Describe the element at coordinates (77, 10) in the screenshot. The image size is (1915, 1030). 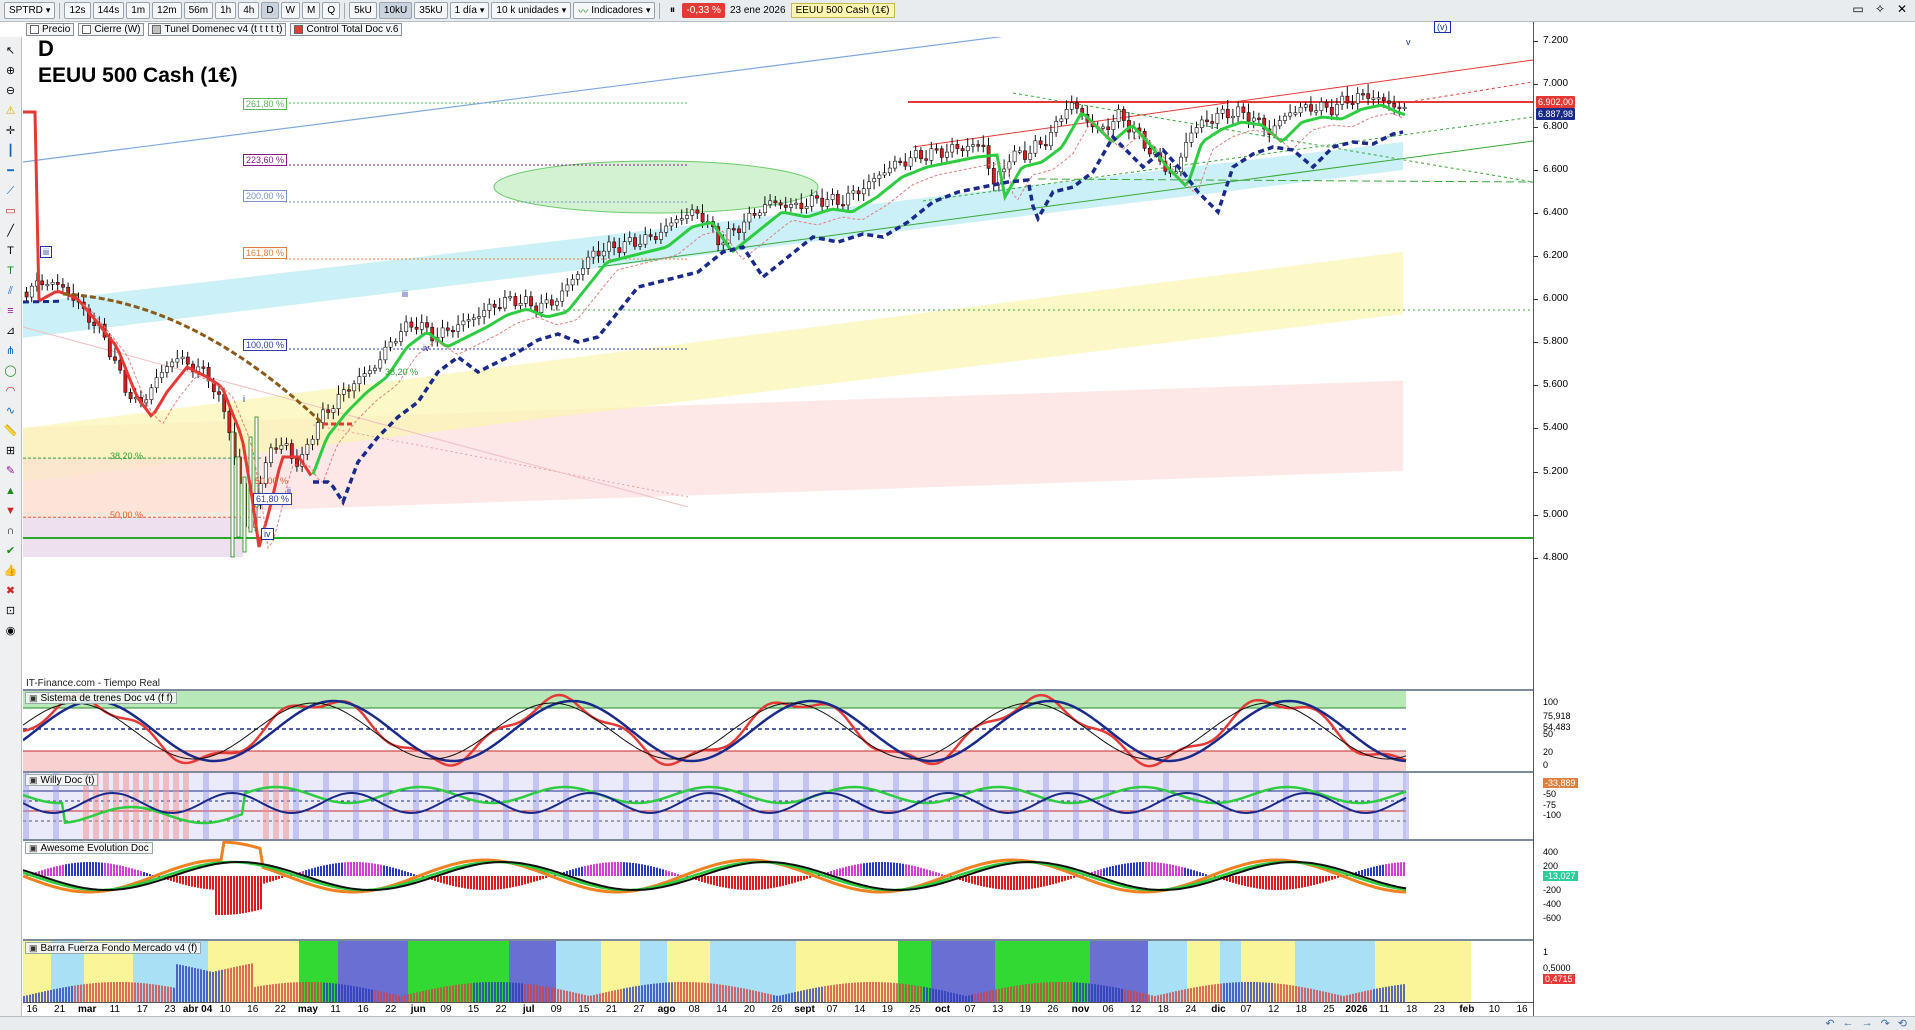
I see `timeframe-button: 12s` at that location.